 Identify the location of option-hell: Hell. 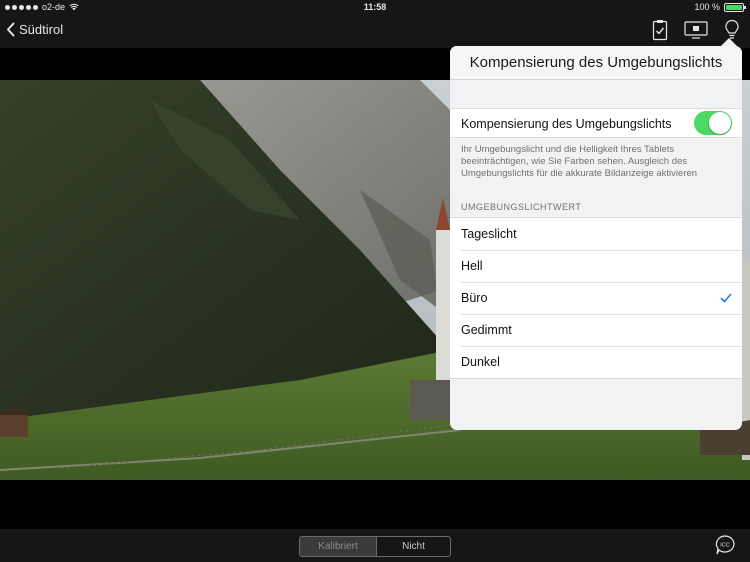
(596, 266).